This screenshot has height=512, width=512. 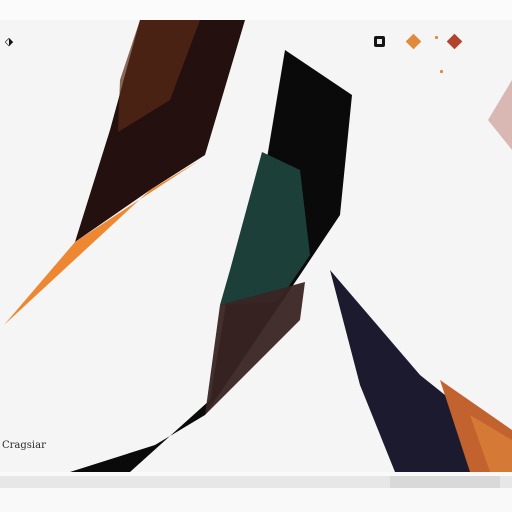 I want to click on maroon-facet-shape, so click(x=255, y=348).